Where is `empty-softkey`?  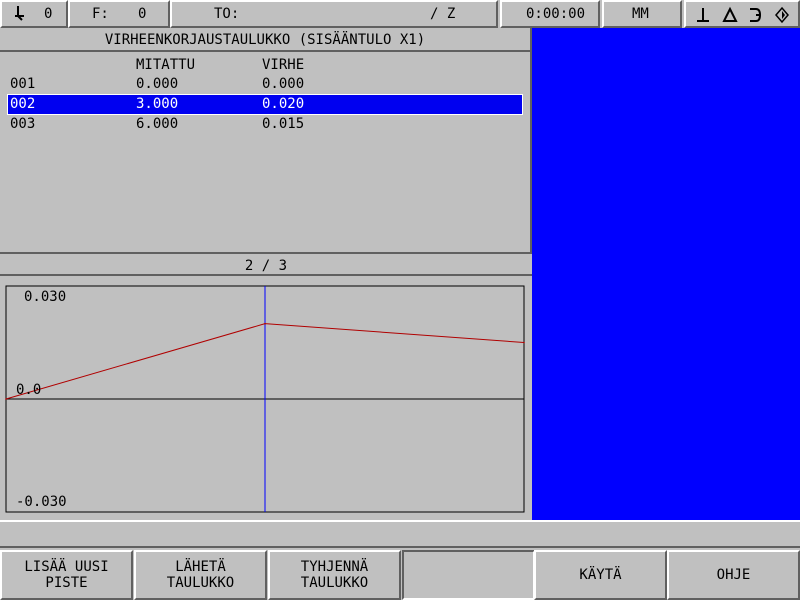 empty-softkey is located at coordinates (468, 575).